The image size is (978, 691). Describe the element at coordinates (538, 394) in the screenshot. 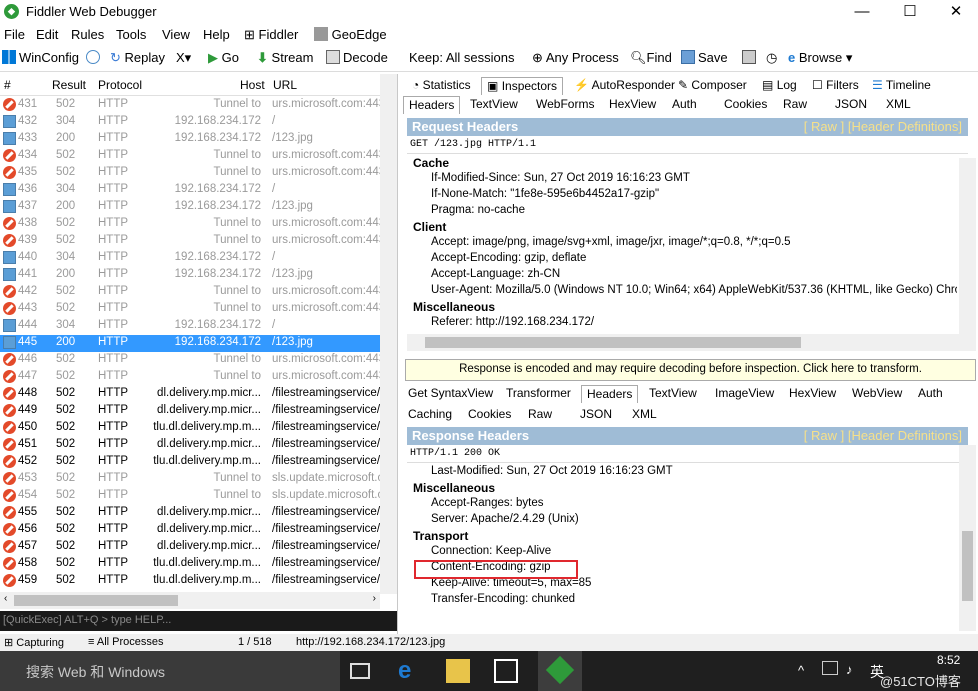

I see `res-tab-transformer: Transformer` at that location.